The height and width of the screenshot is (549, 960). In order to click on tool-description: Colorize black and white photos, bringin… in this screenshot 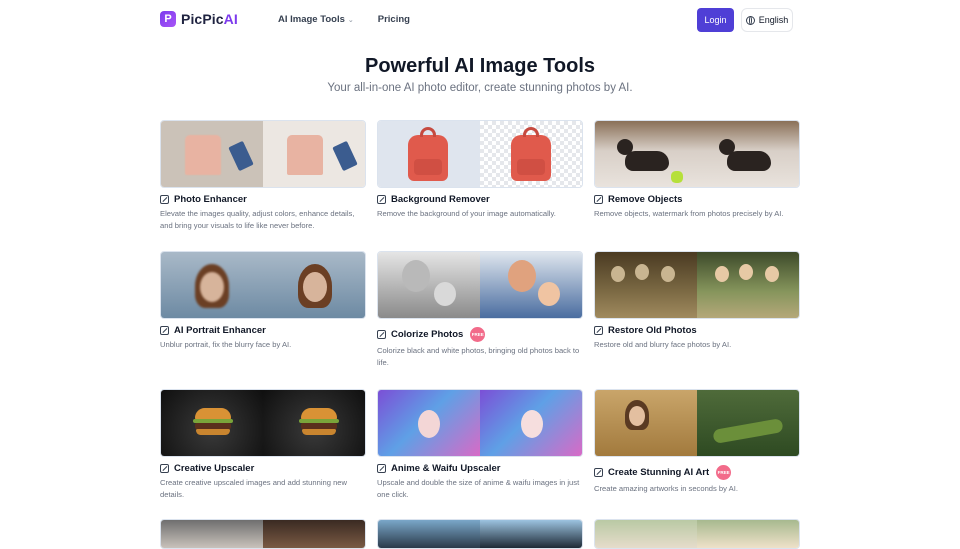, I will do `click(478, 356)`.